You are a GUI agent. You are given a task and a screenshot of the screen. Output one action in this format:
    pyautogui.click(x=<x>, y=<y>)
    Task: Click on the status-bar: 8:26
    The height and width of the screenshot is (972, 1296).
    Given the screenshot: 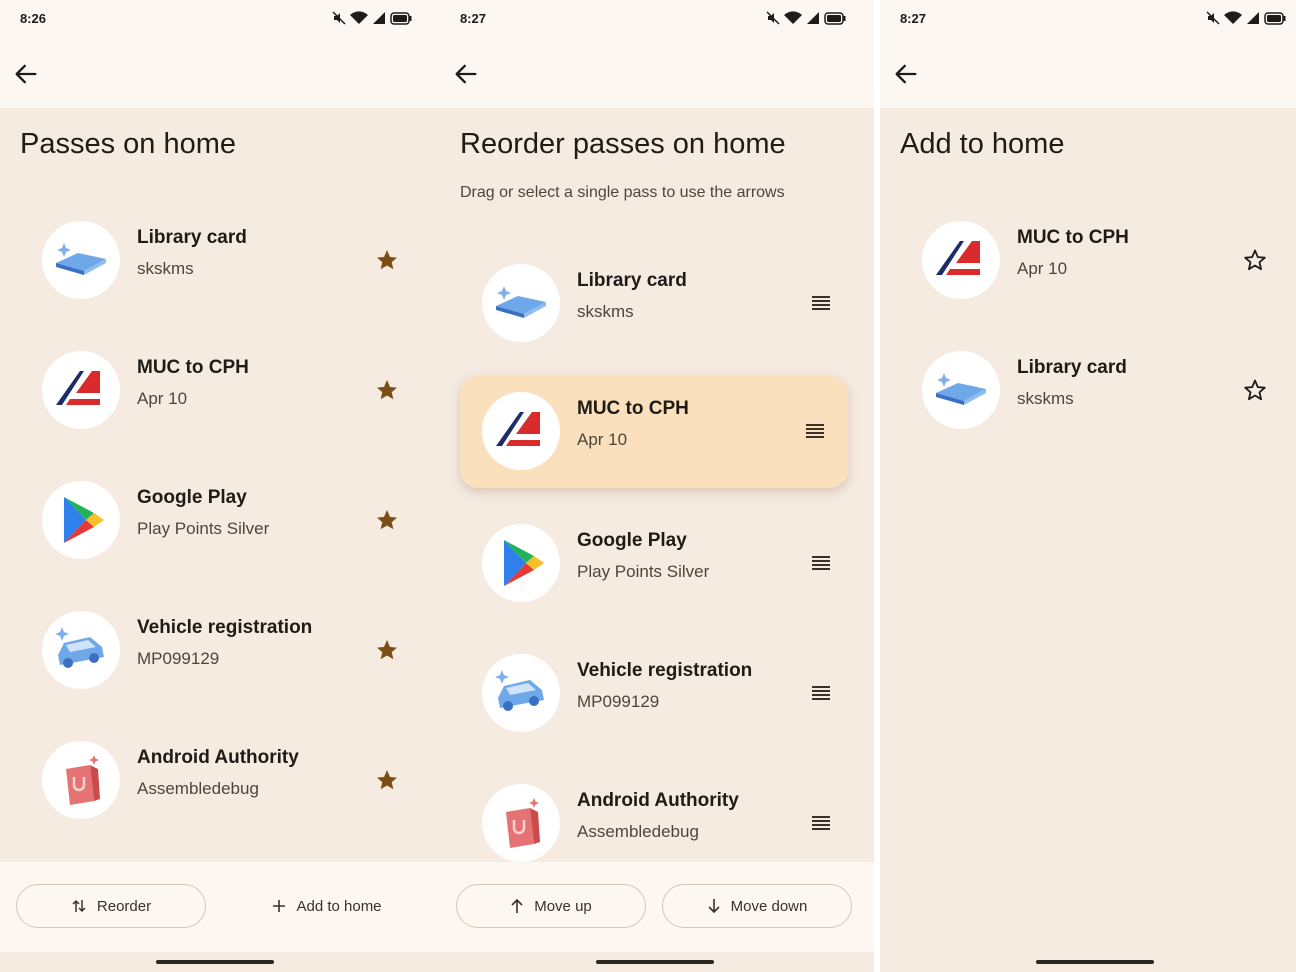 What is the action you would take?
    pyautogui.click(x=220, y=20)
    